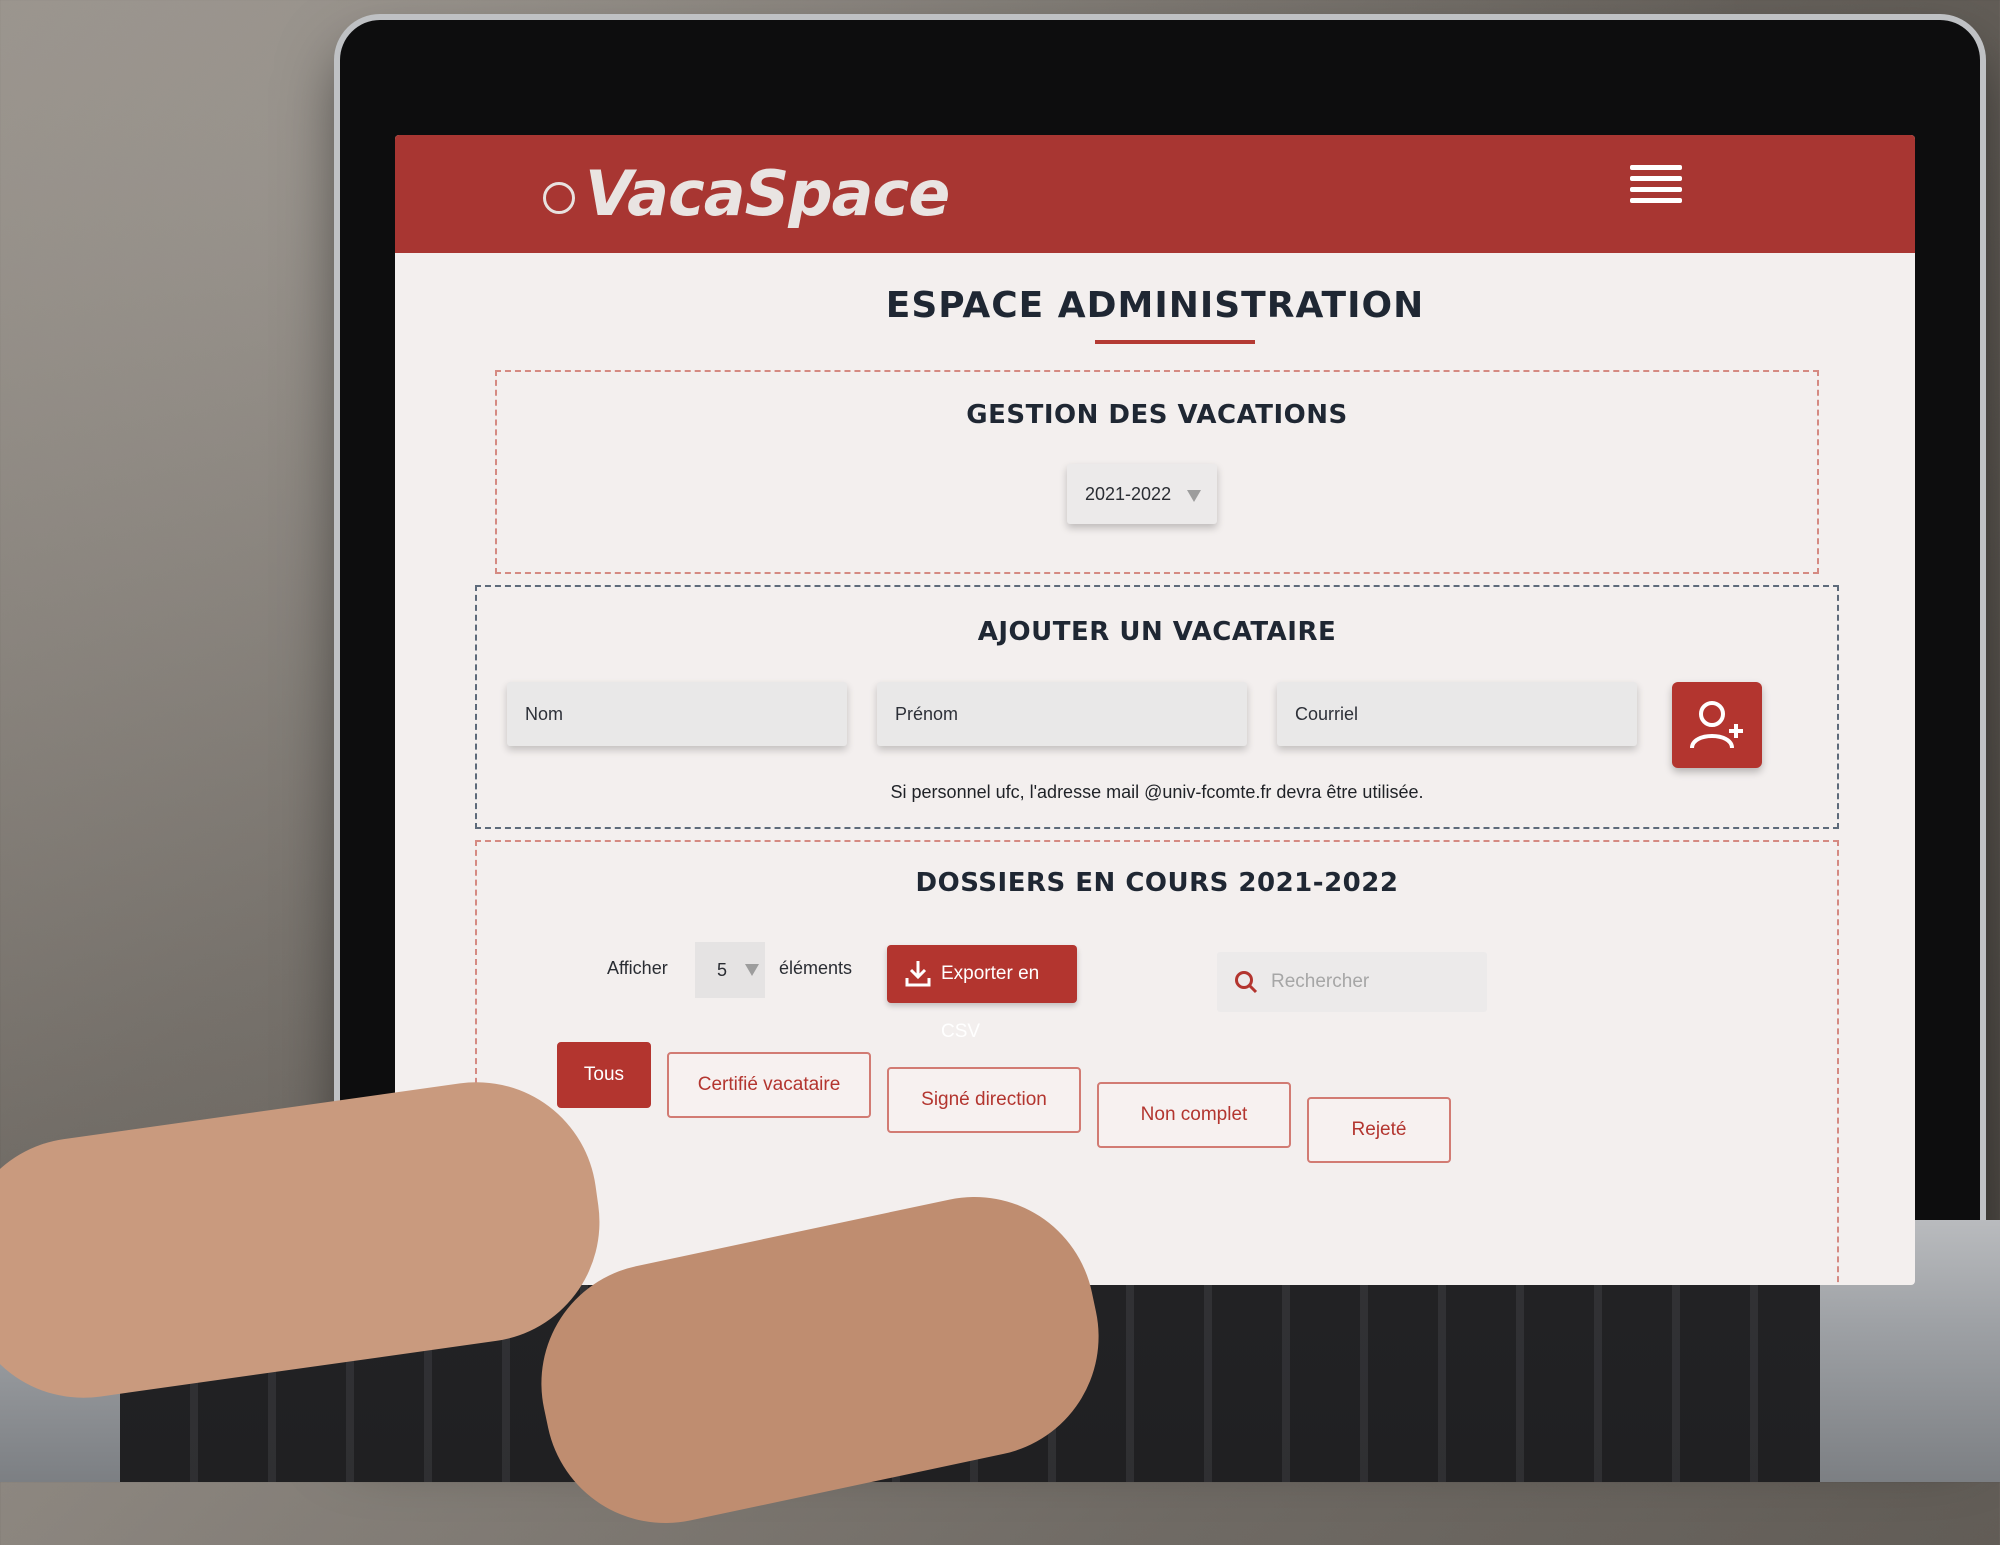  What do you see at coordinates (918, 974) in the screenshot?
I see `download-icon` at bounding box center [918, 974].